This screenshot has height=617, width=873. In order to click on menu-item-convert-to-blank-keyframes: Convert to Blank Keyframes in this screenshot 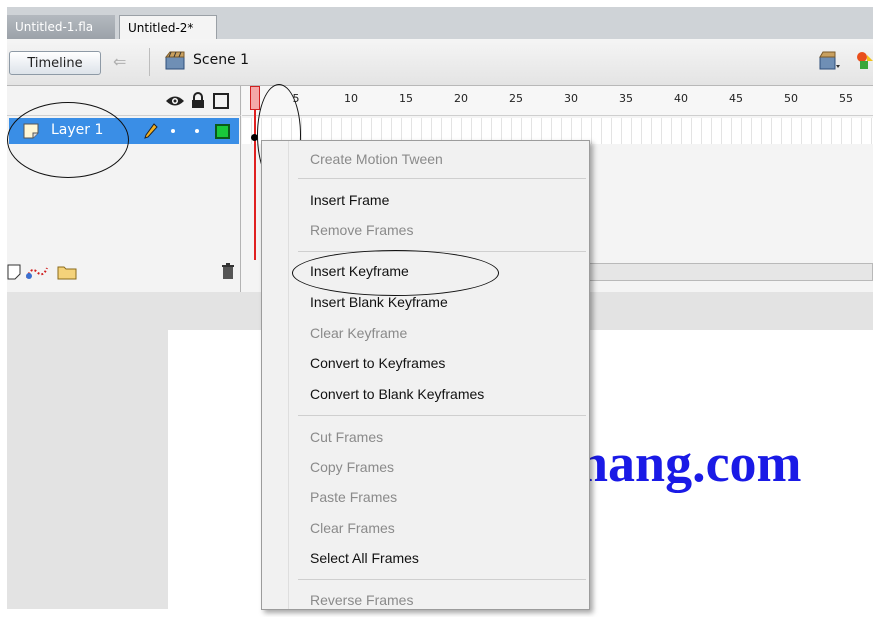, I will do `click(397, 394)`.